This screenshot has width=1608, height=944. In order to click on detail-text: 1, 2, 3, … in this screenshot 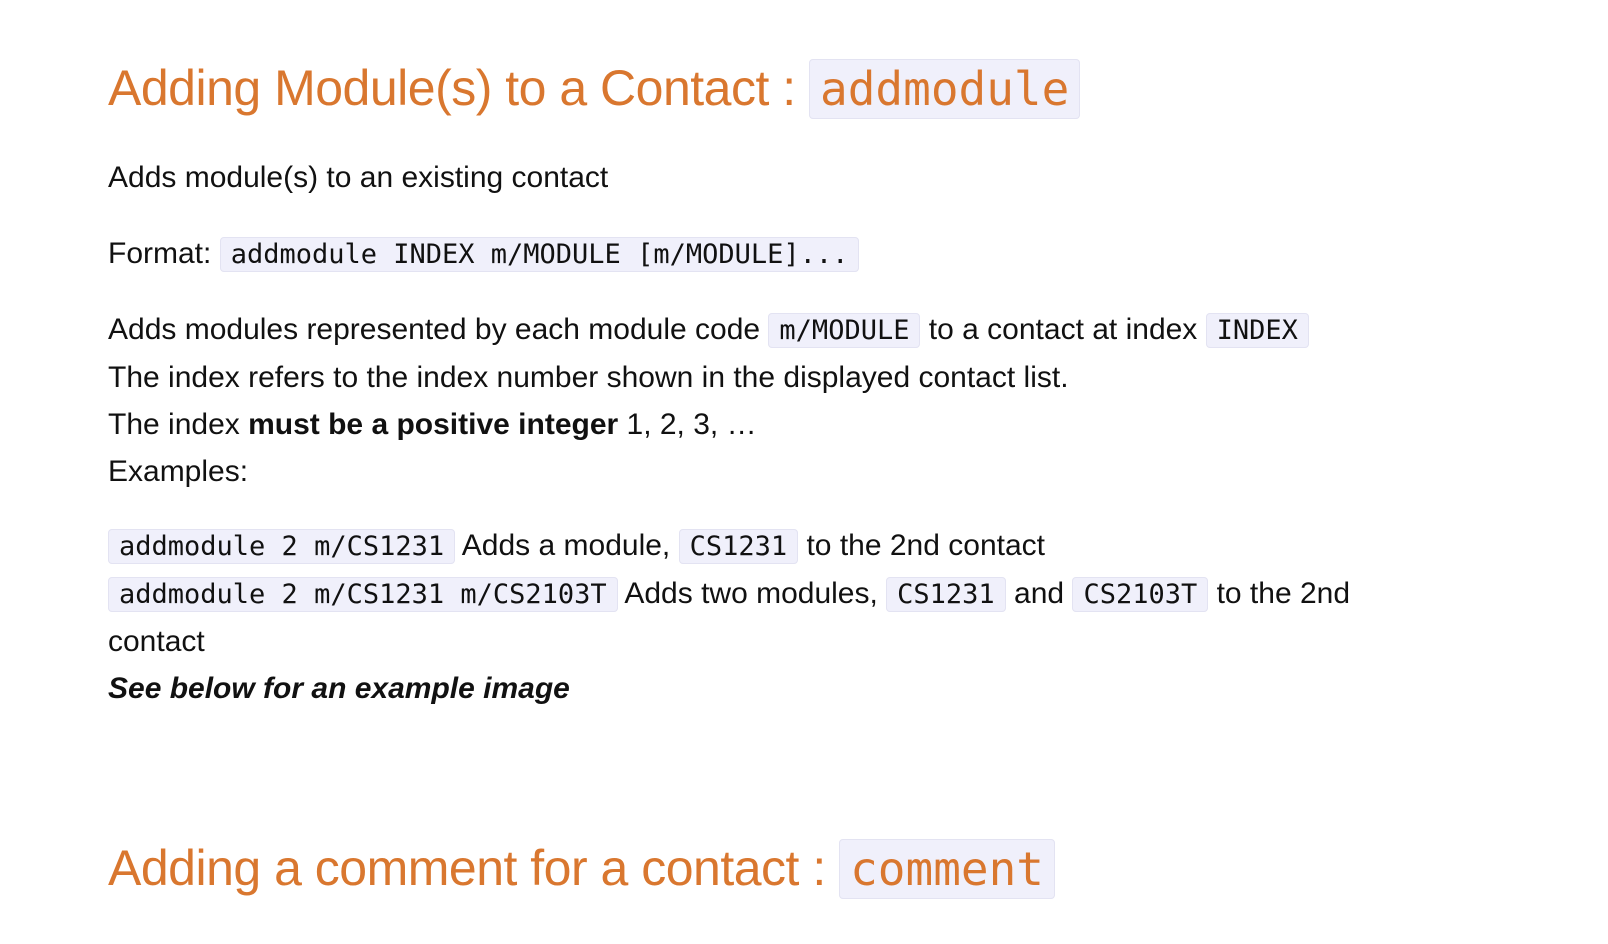, I will do `click(687, 424)`.